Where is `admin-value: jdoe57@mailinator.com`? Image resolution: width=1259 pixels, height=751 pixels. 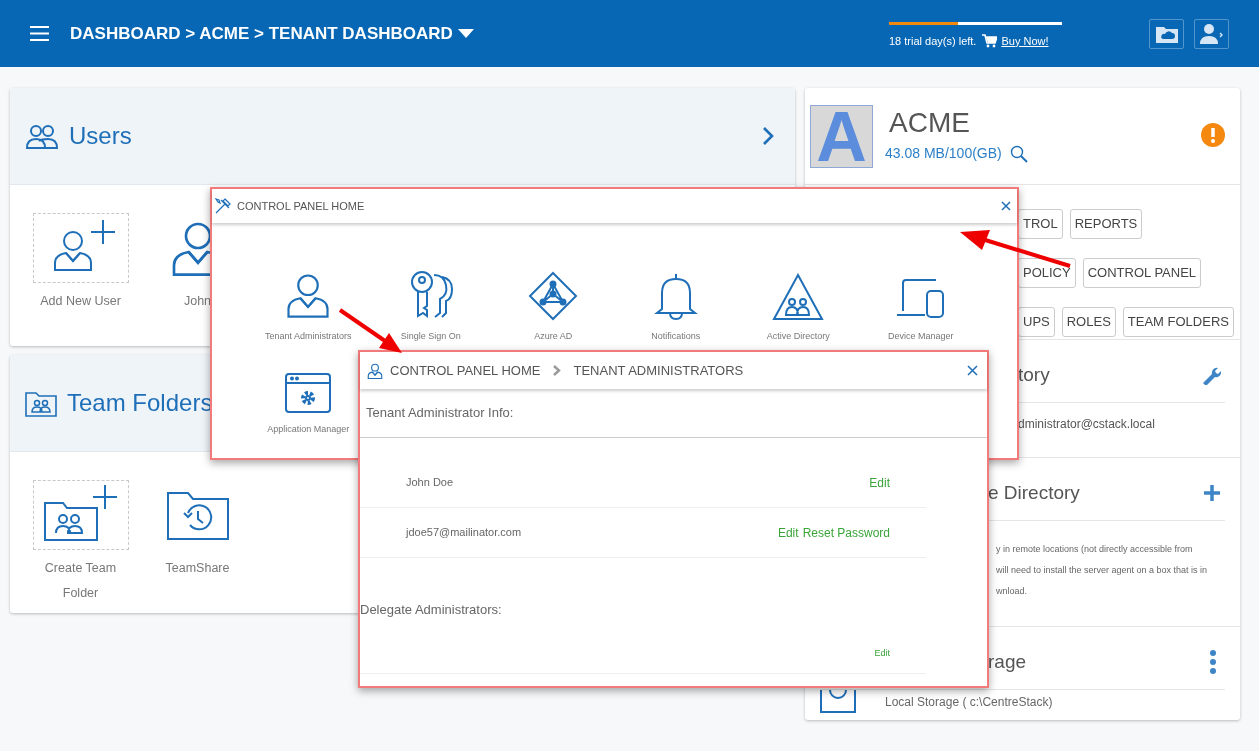 admin-value: jdoe57@mailinator.com is located at coordinates (464, 533).